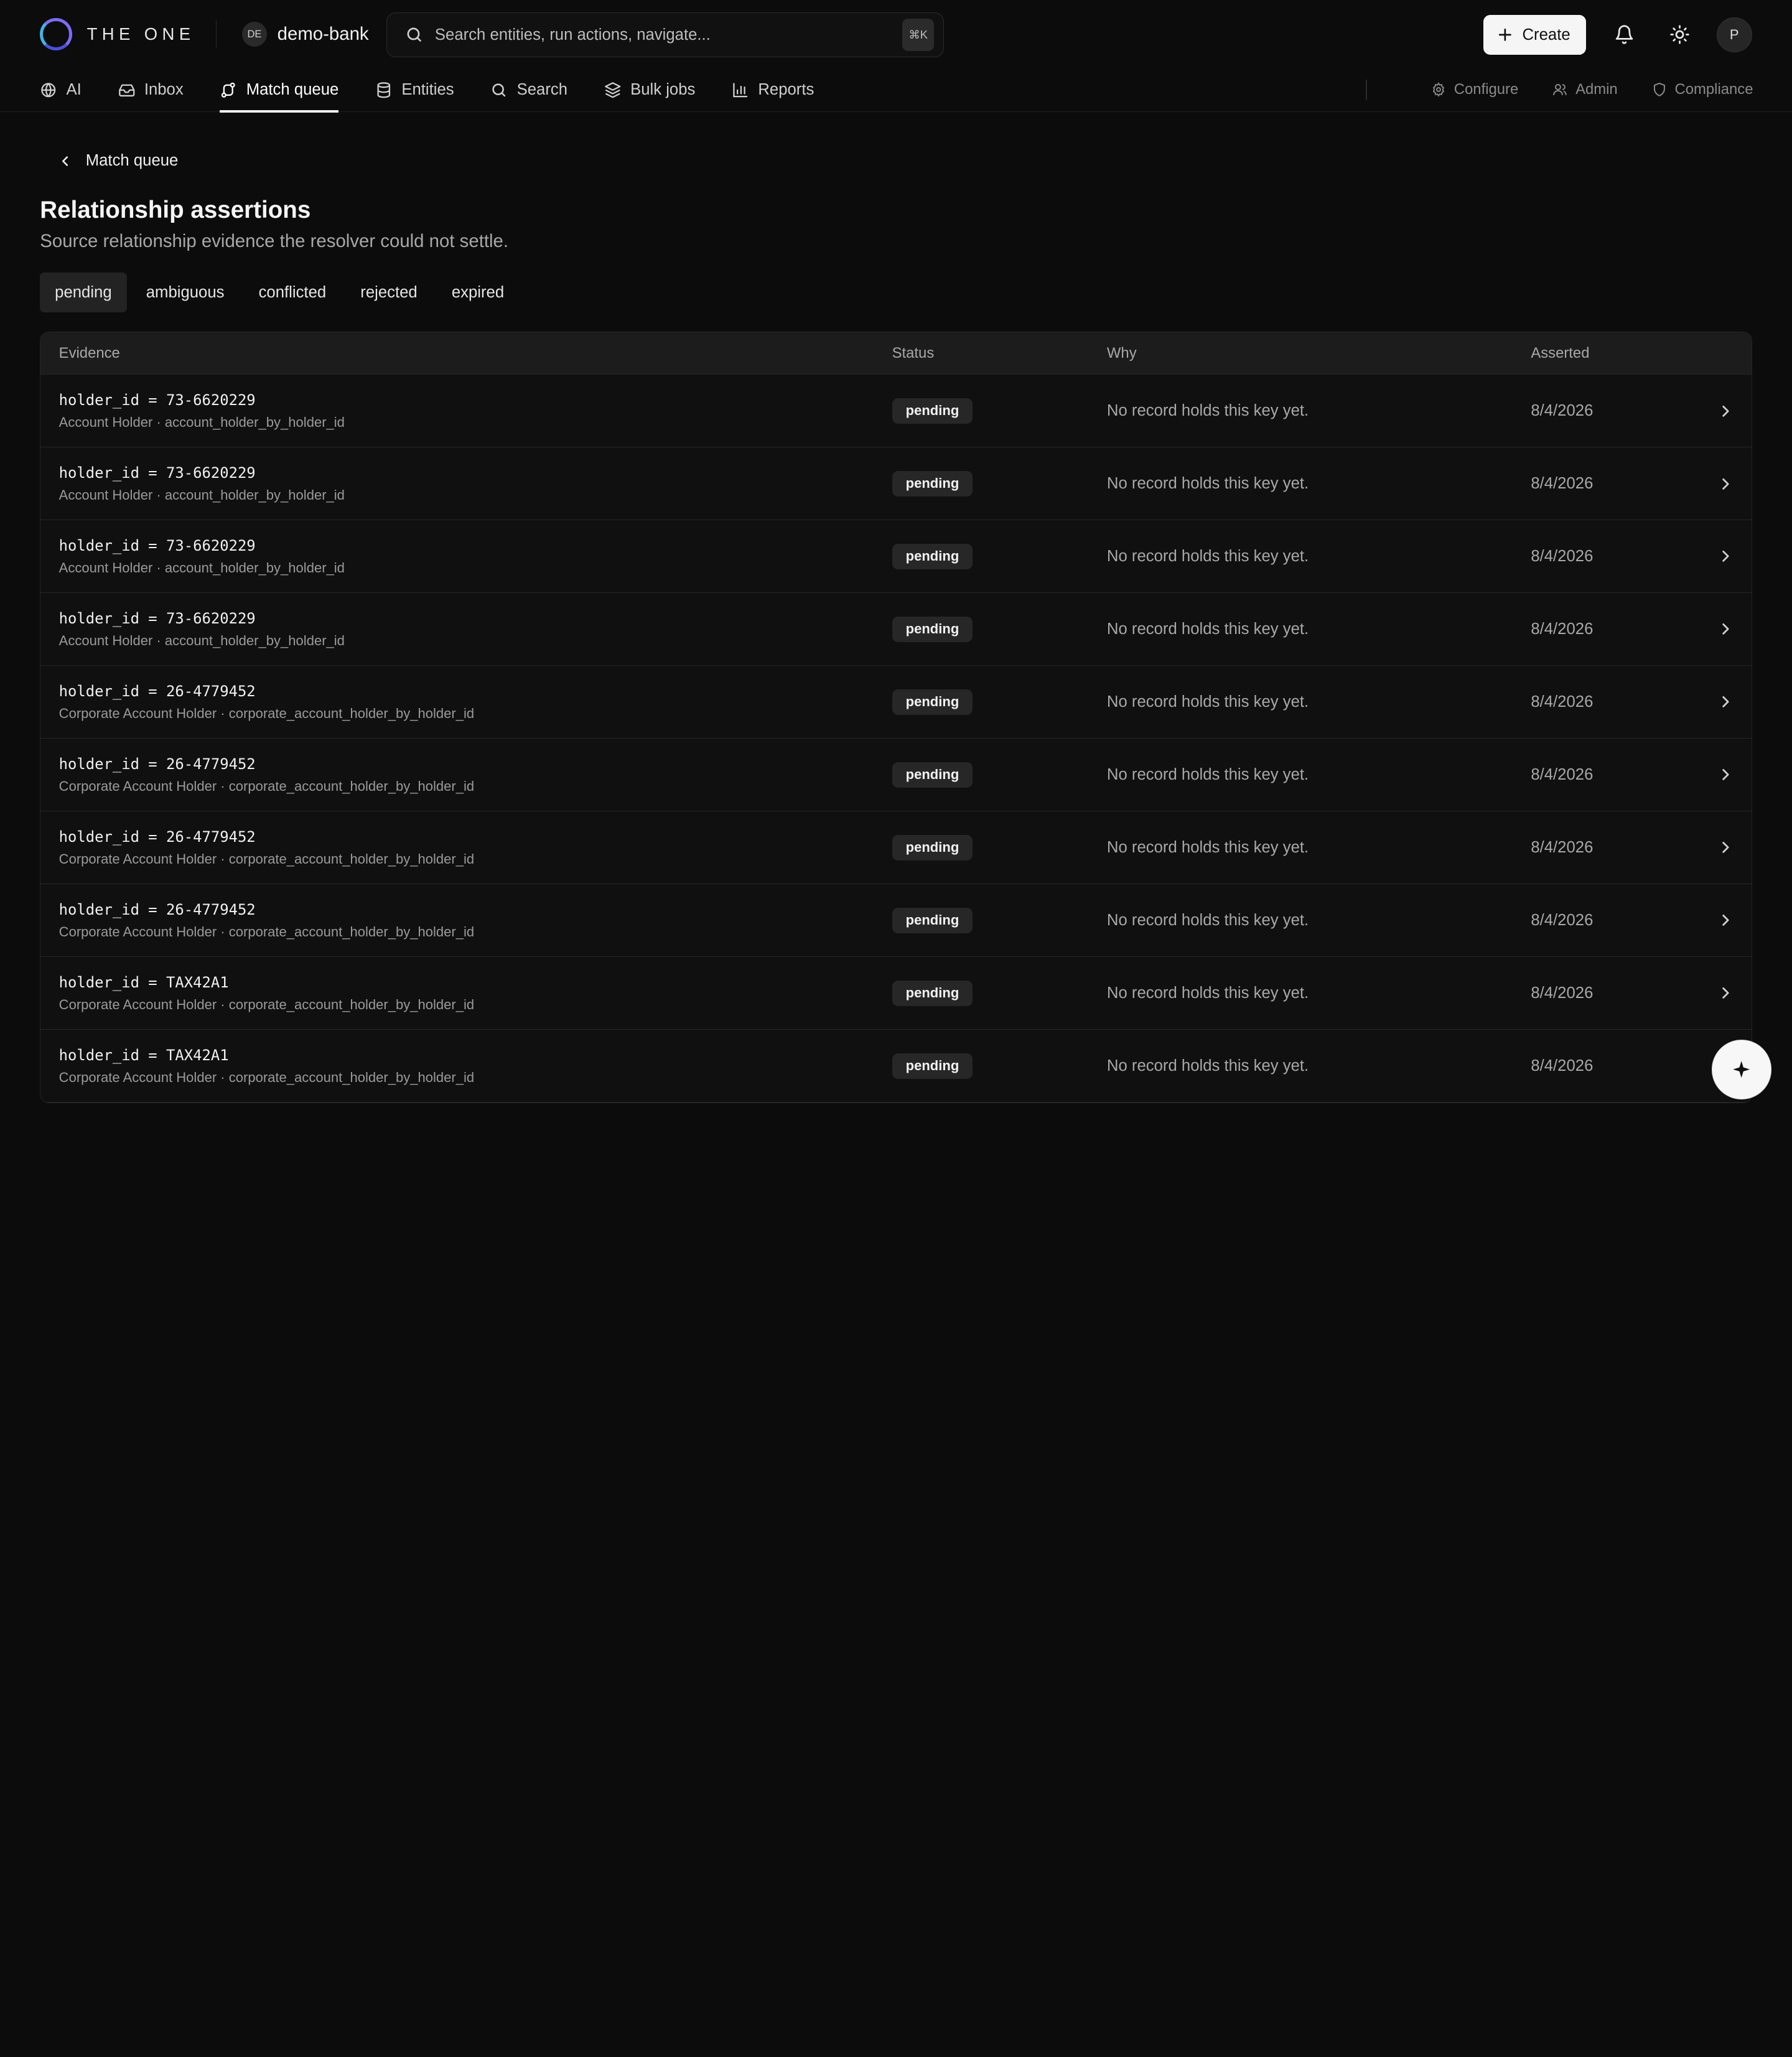 The height and width of the screenshot is (2057, 1792). Describe the element at coordinates (613, 90) in the screenshot. I see `layers-icon` at that location.